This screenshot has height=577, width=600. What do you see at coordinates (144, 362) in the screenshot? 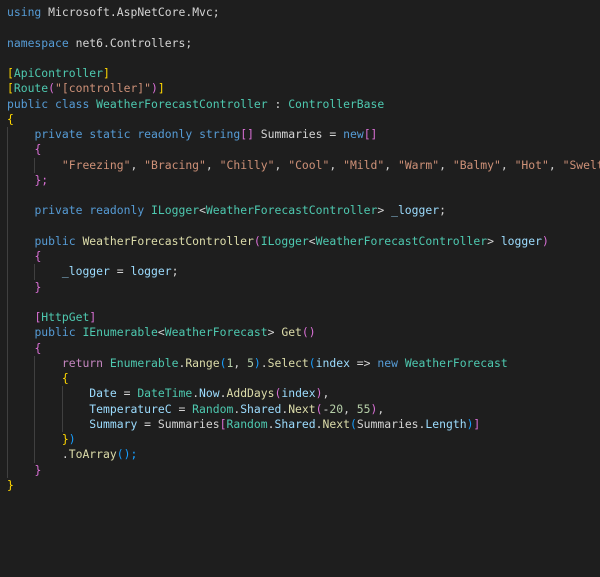
I see `code-token: Enumerable` at bounding box center [144, 362].